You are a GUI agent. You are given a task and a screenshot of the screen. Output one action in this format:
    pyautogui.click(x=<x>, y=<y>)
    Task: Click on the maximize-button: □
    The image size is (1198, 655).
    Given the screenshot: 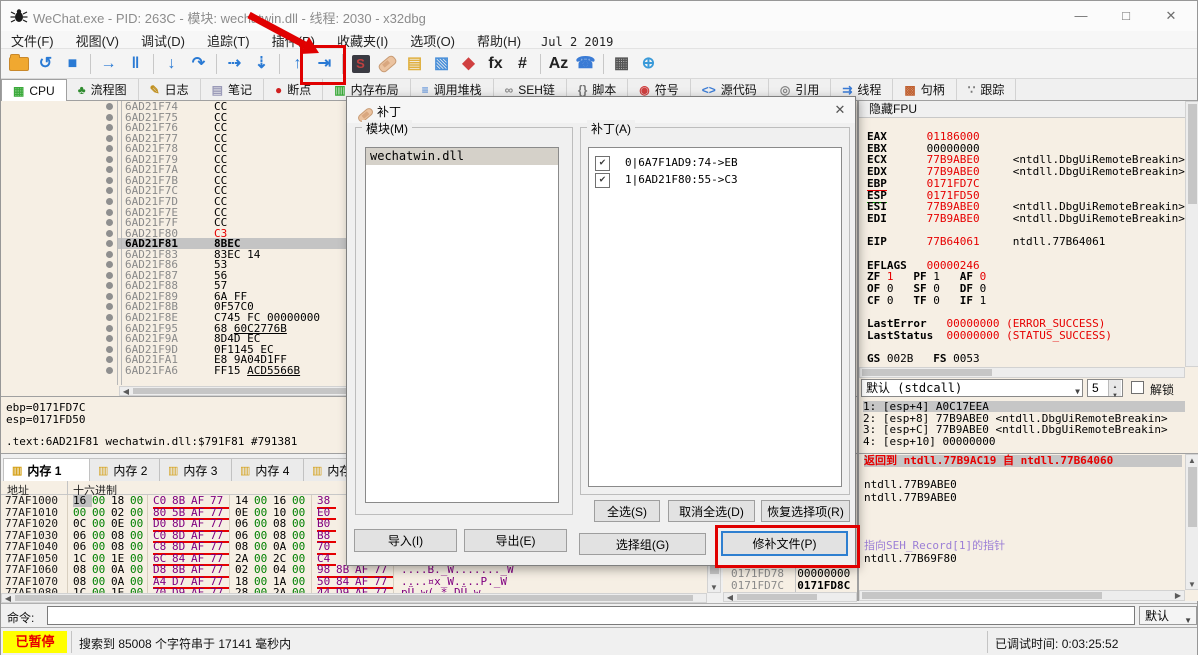 What is the action you would take?
    pyautogui.click(x=1126, y=16)
    